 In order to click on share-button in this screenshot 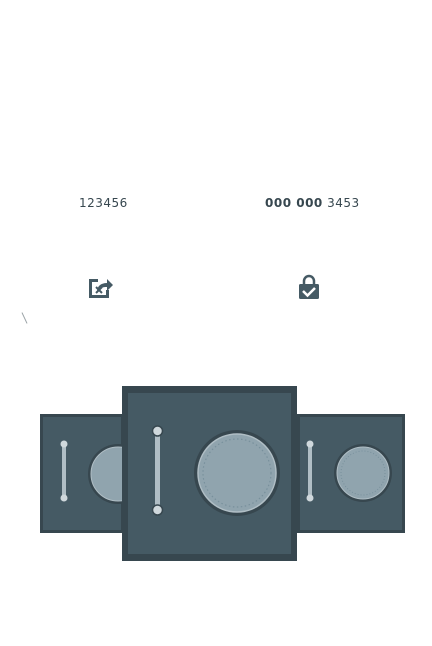, I will do `click(100, 287)`.